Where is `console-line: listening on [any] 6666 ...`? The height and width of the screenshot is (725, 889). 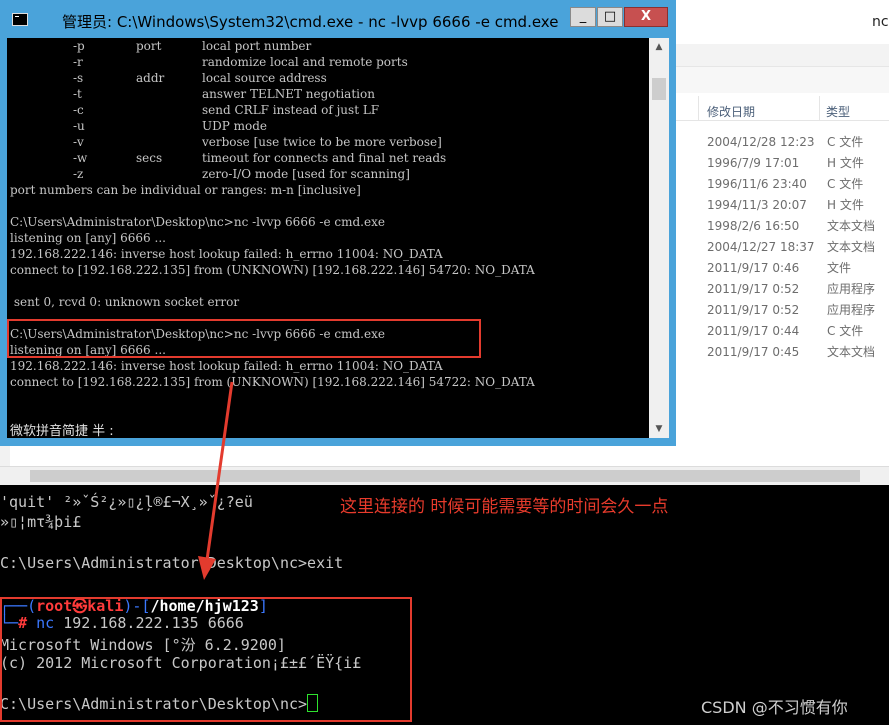
console-line: listening on [any] 6666 ... is located at coordinates (88, 238).